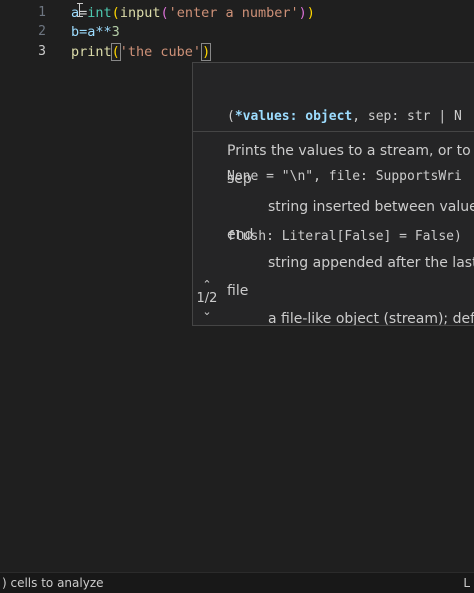 This screenshot has width=474, height=593. Describe the element at coordinates (75, 13) in the screenshot. I see `token: a` at that location.